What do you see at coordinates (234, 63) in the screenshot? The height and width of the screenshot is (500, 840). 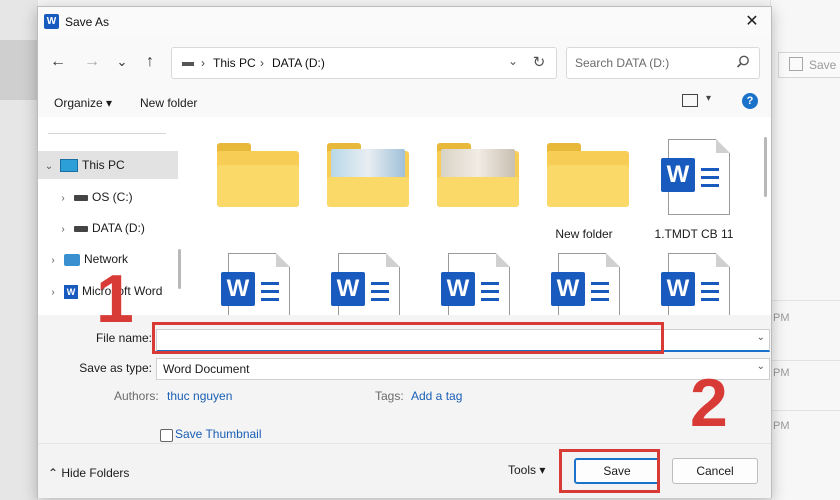 I see `breadcrumb-this-pc: This PC` at bounding box center [234, 63].